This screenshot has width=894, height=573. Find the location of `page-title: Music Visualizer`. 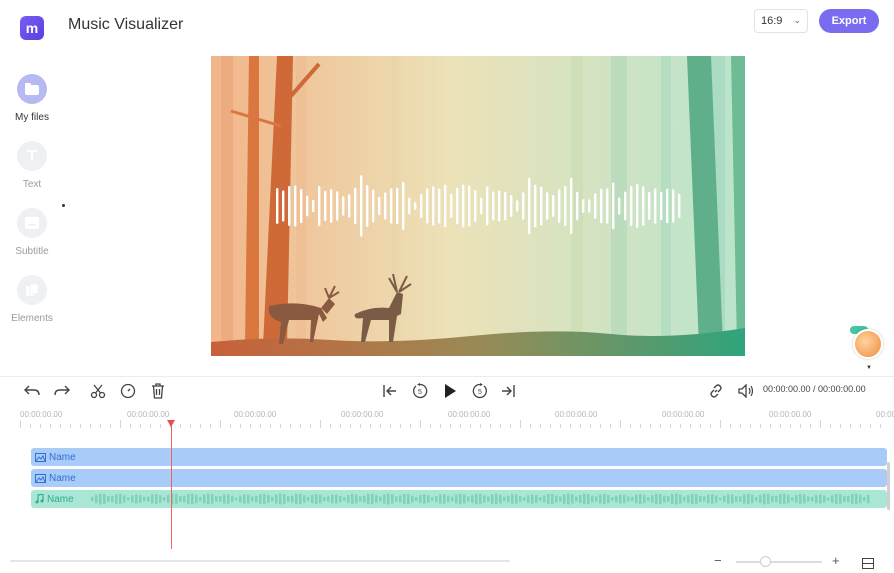

page-title: Music Visualizer is located at coordinates (126, 24).